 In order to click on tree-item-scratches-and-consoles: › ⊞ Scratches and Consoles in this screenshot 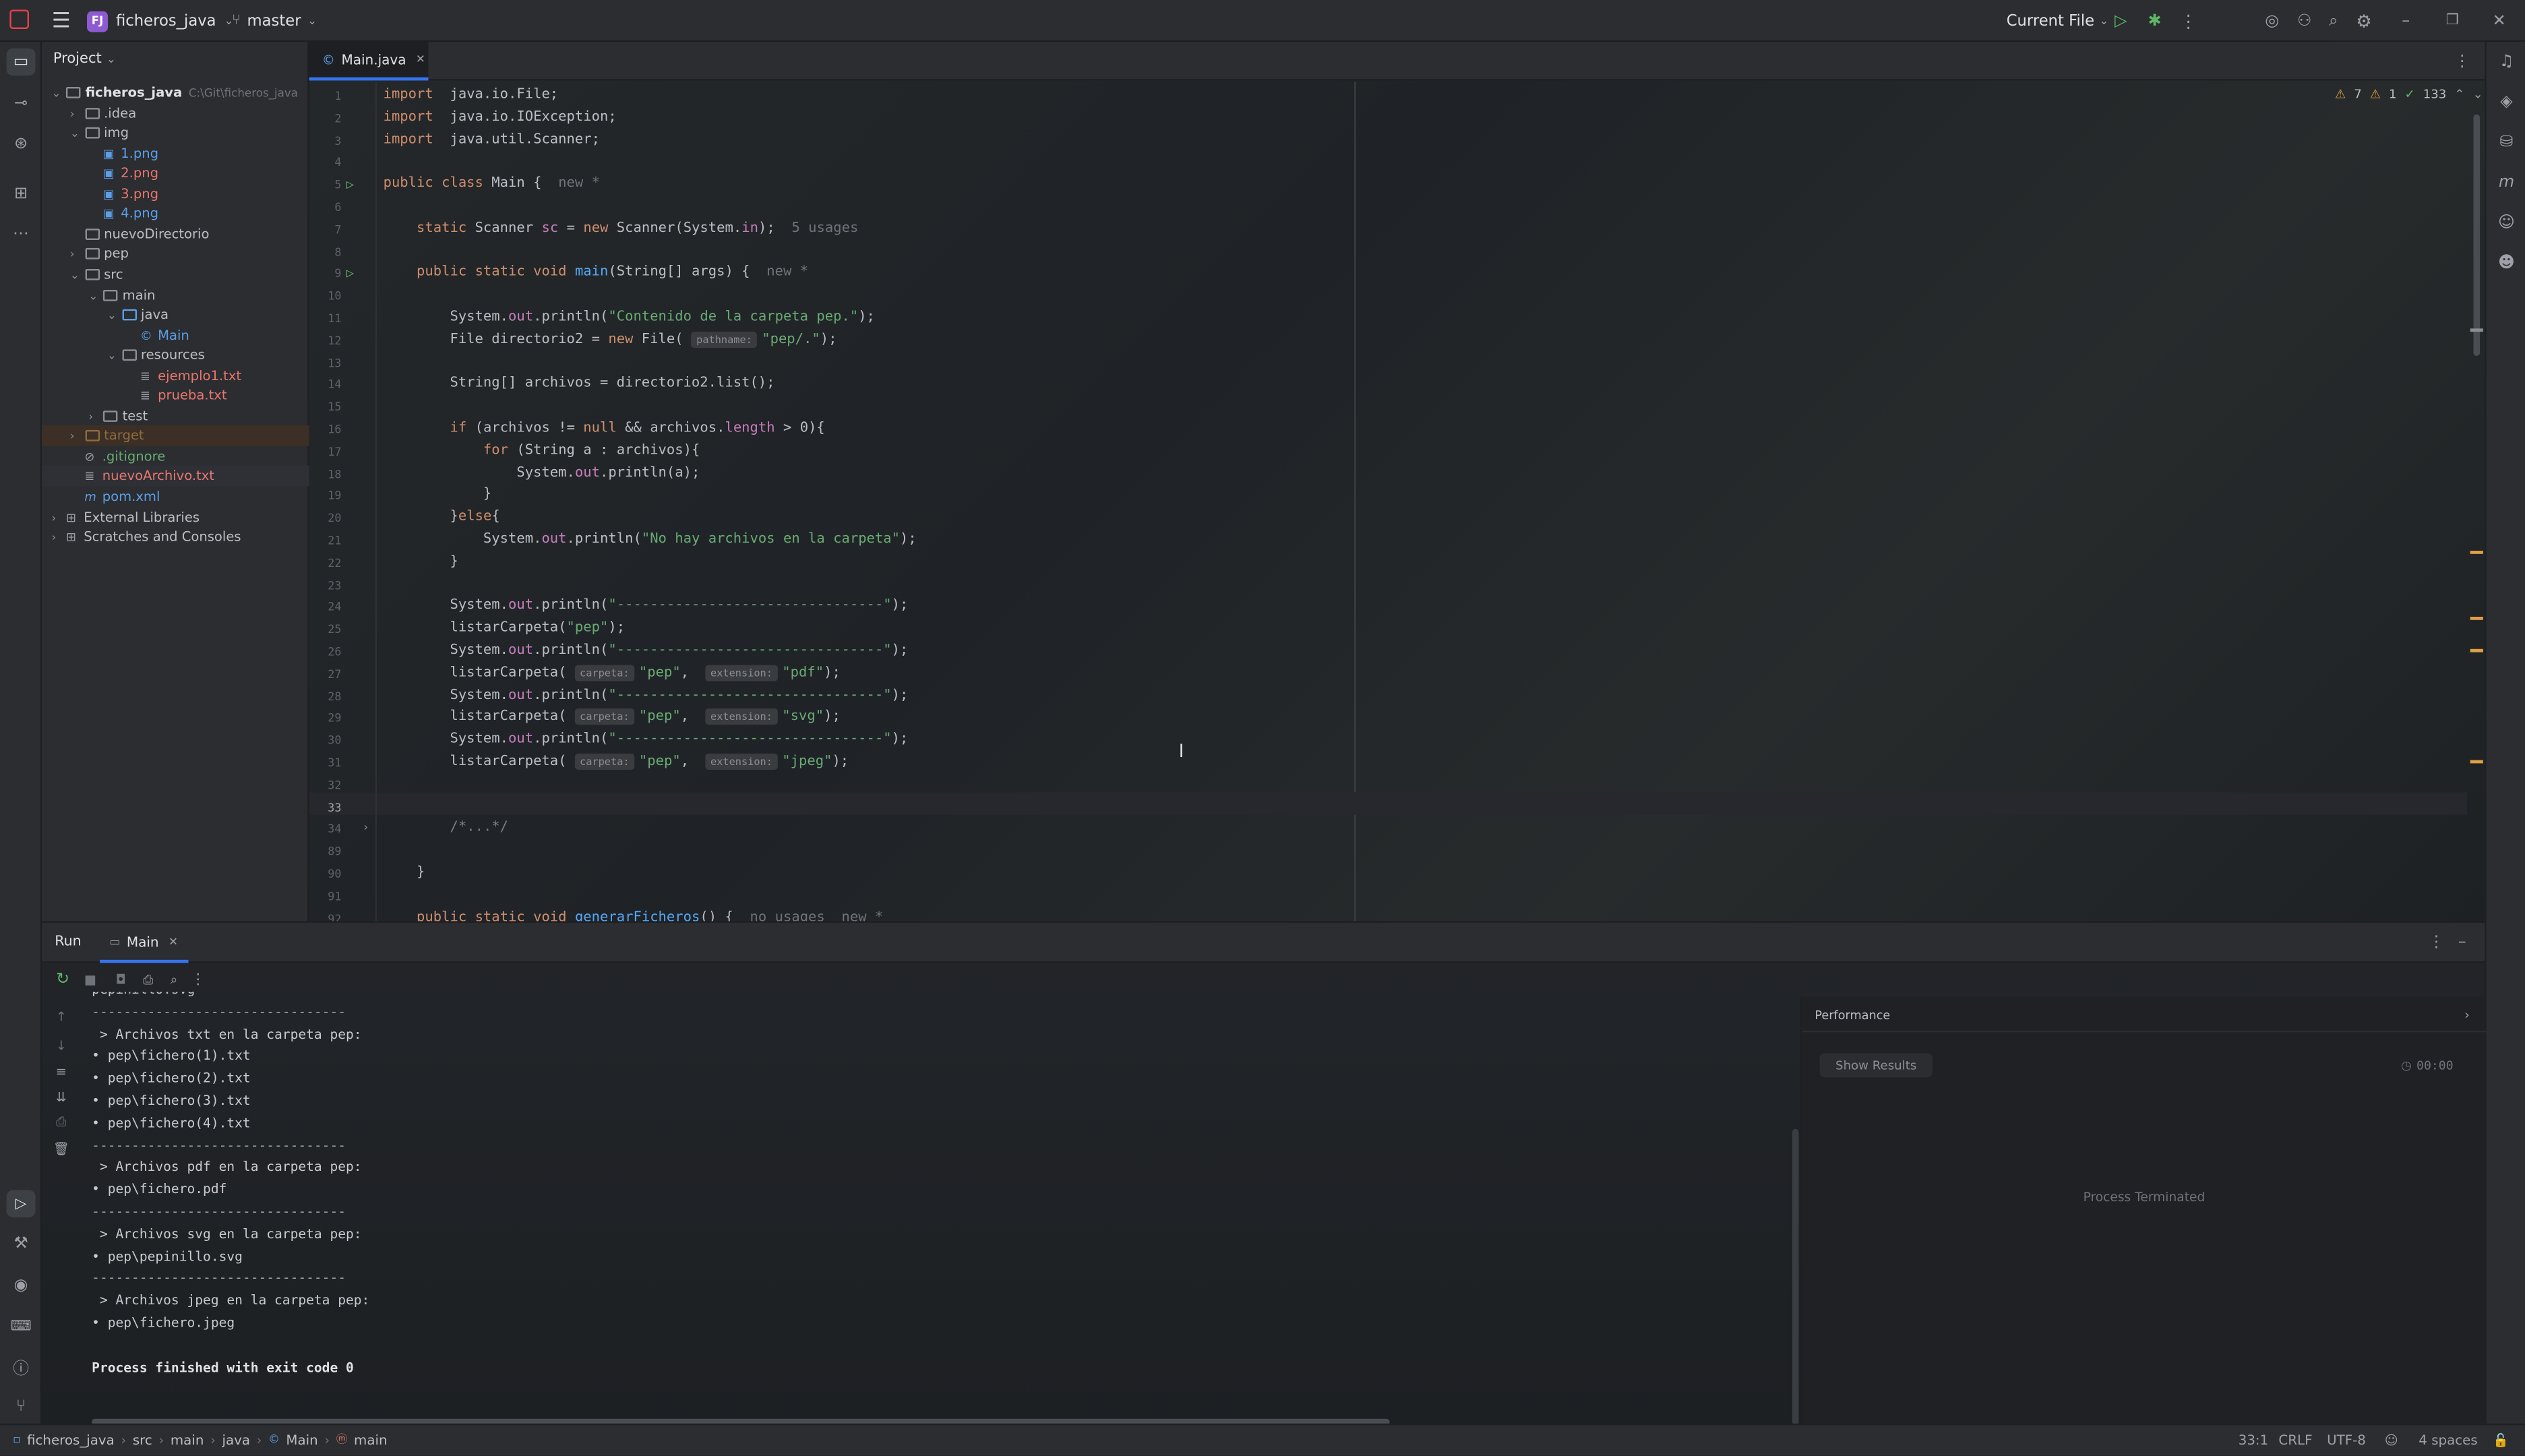, I will do `click(175, 536)`.